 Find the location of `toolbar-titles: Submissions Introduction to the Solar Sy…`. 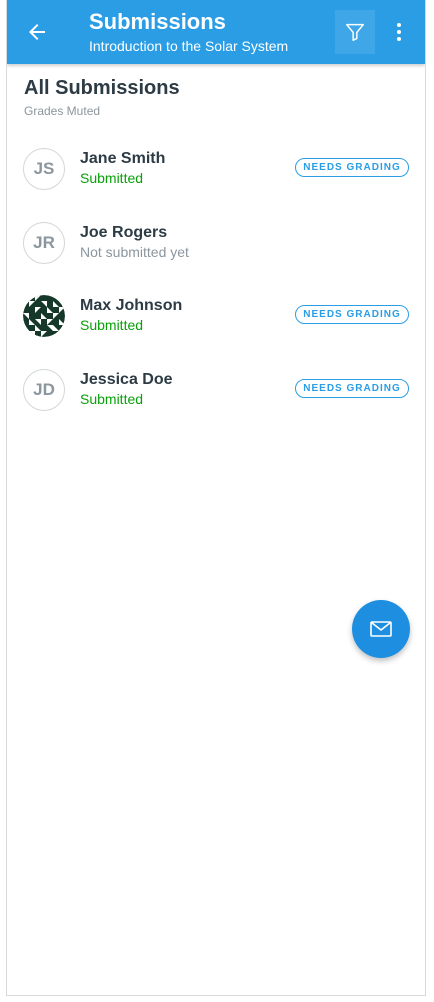

toolbar-titles: Submissions Introduction to the Solar Sy… is located at coordinates (188, 32).